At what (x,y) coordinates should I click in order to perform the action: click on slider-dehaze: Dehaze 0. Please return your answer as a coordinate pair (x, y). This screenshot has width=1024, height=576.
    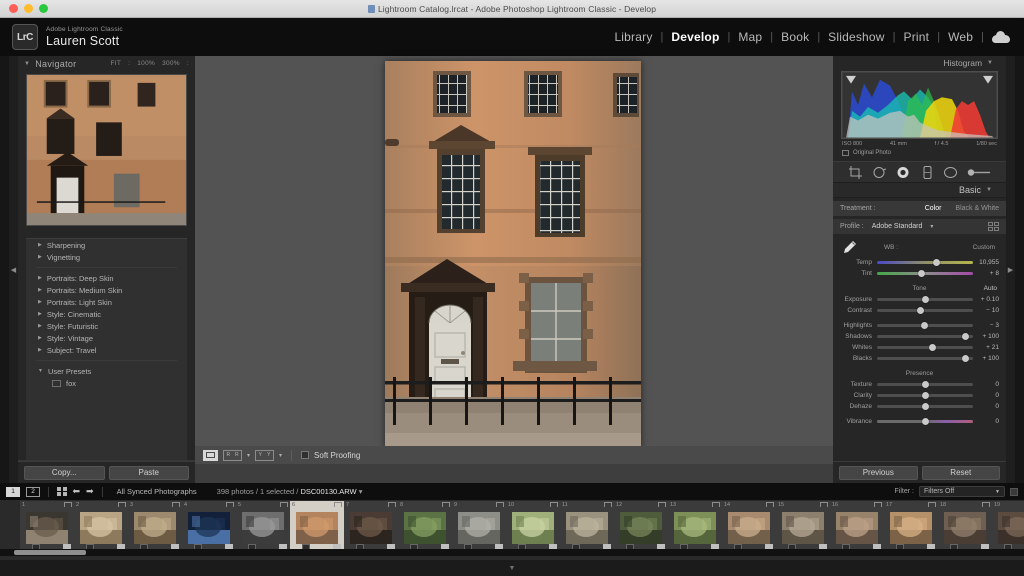
    Looking at the image, I should click on (919, 406).